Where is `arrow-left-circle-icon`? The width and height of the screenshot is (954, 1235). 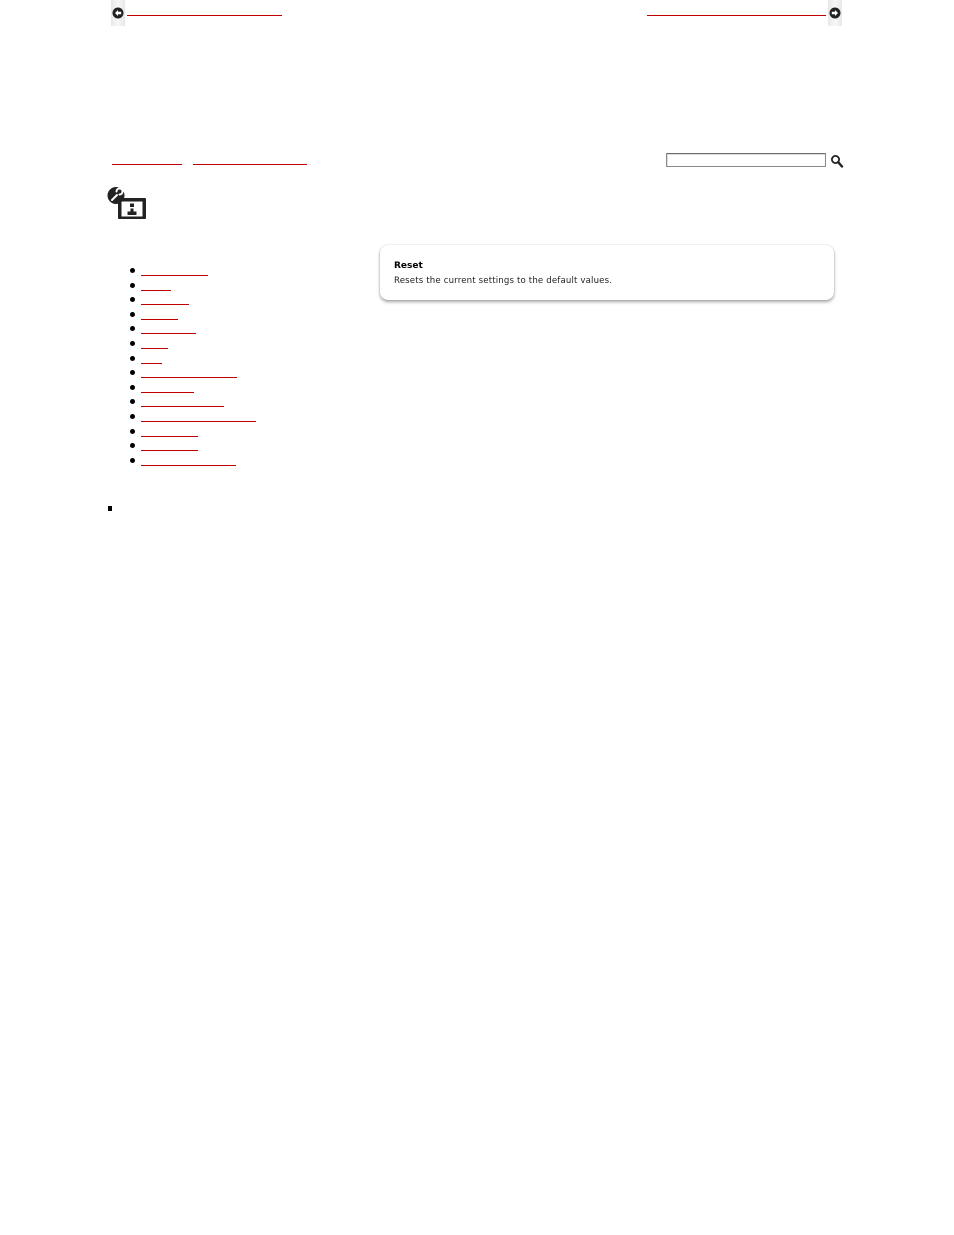
arrow-left-circle-icon is located at coordinates (118, 13).